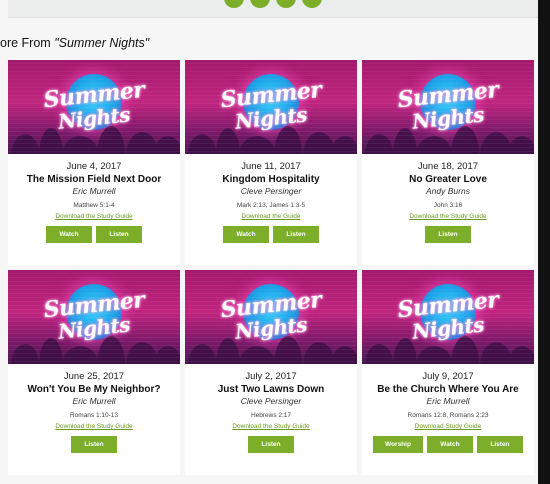  Describe the element at coordinates (94, 389) in the screenshot. I see `sermon-title: Won't You Be My Neighbor?` at that location.